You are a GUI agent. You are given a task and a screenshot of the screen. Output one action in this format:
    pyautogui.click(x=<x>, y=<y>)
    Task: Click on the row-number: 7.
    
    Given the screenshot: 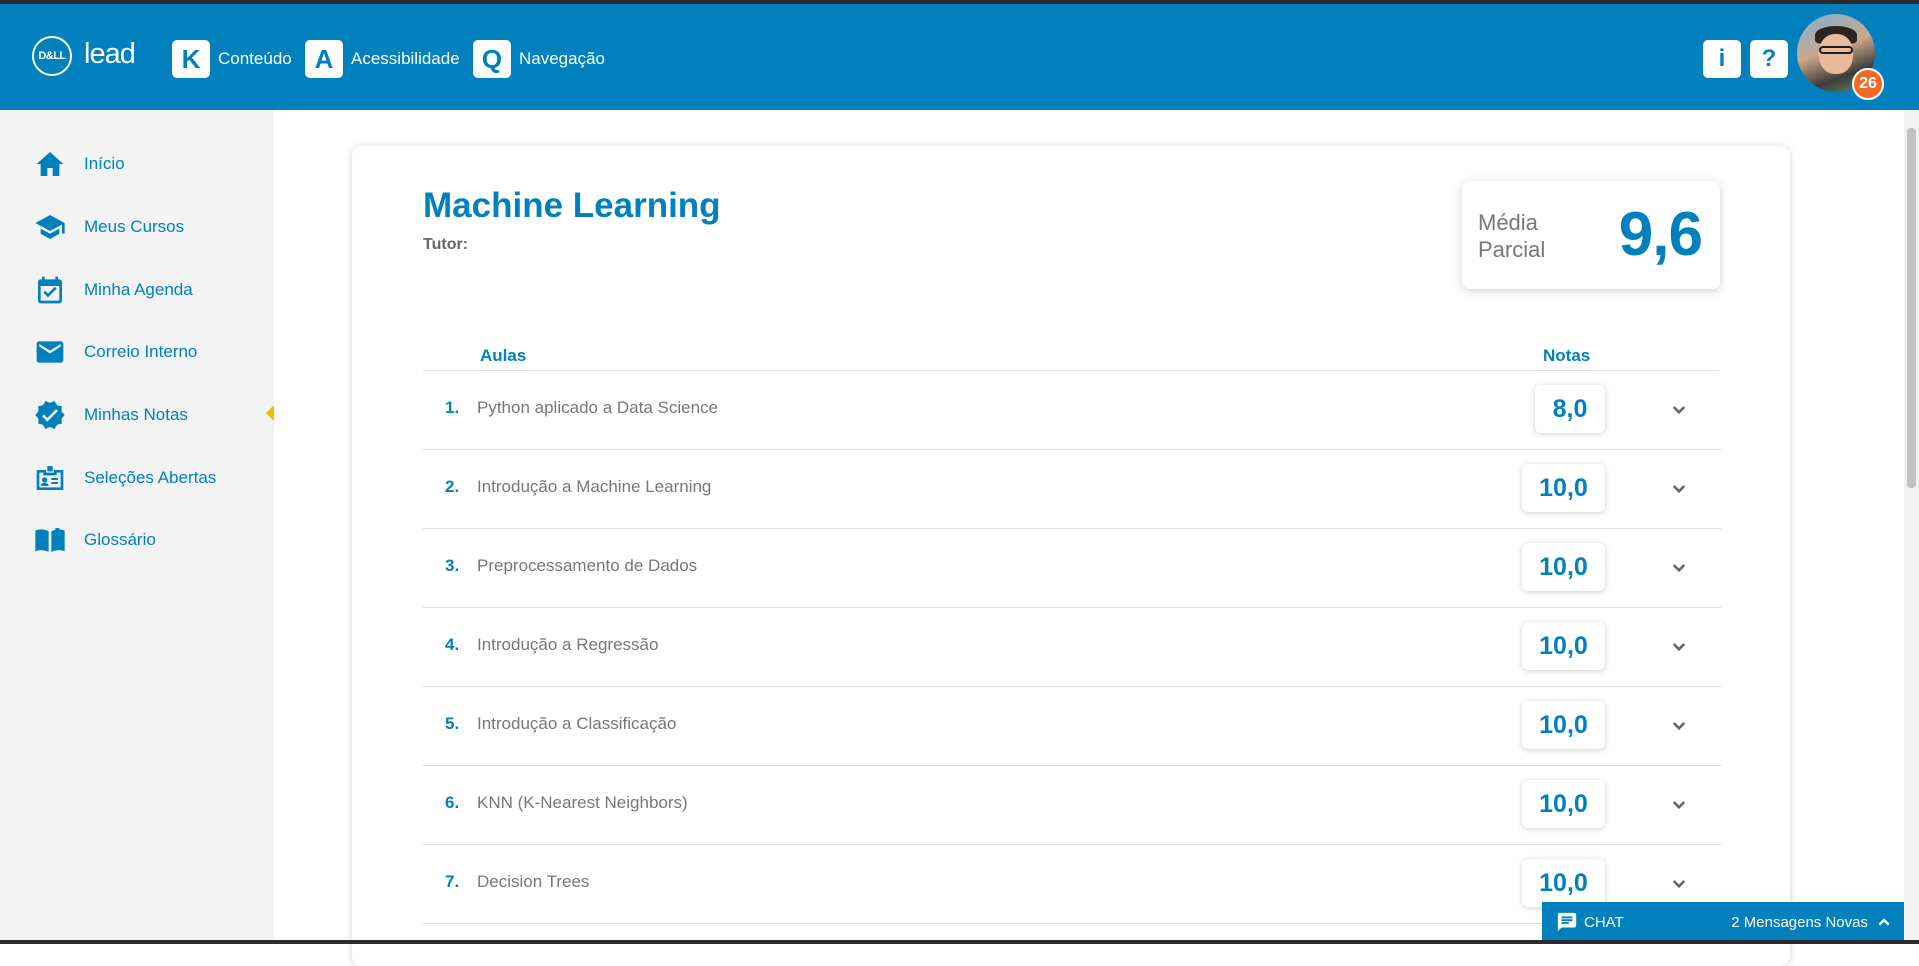 What is the action you would take?
    pyautogui.click(x=452, y=881)
    